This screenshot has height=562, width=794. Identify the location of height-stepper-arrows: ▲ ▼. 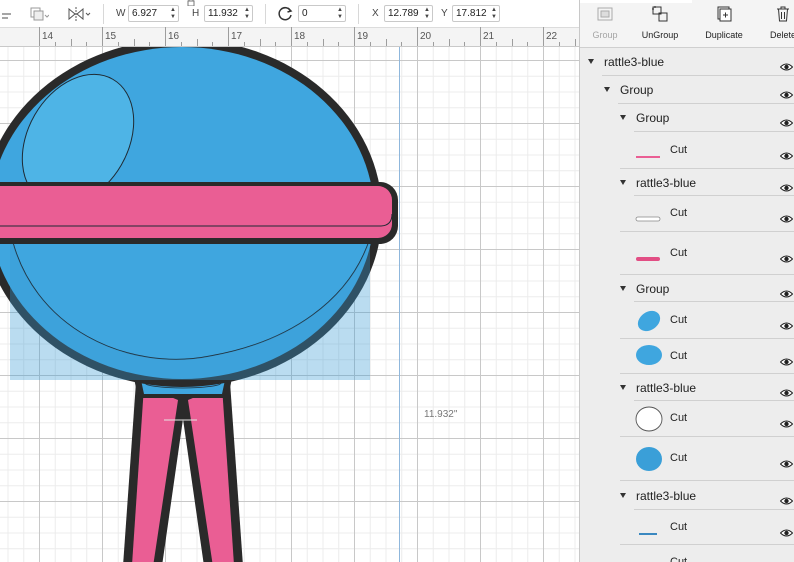
(247, 14).